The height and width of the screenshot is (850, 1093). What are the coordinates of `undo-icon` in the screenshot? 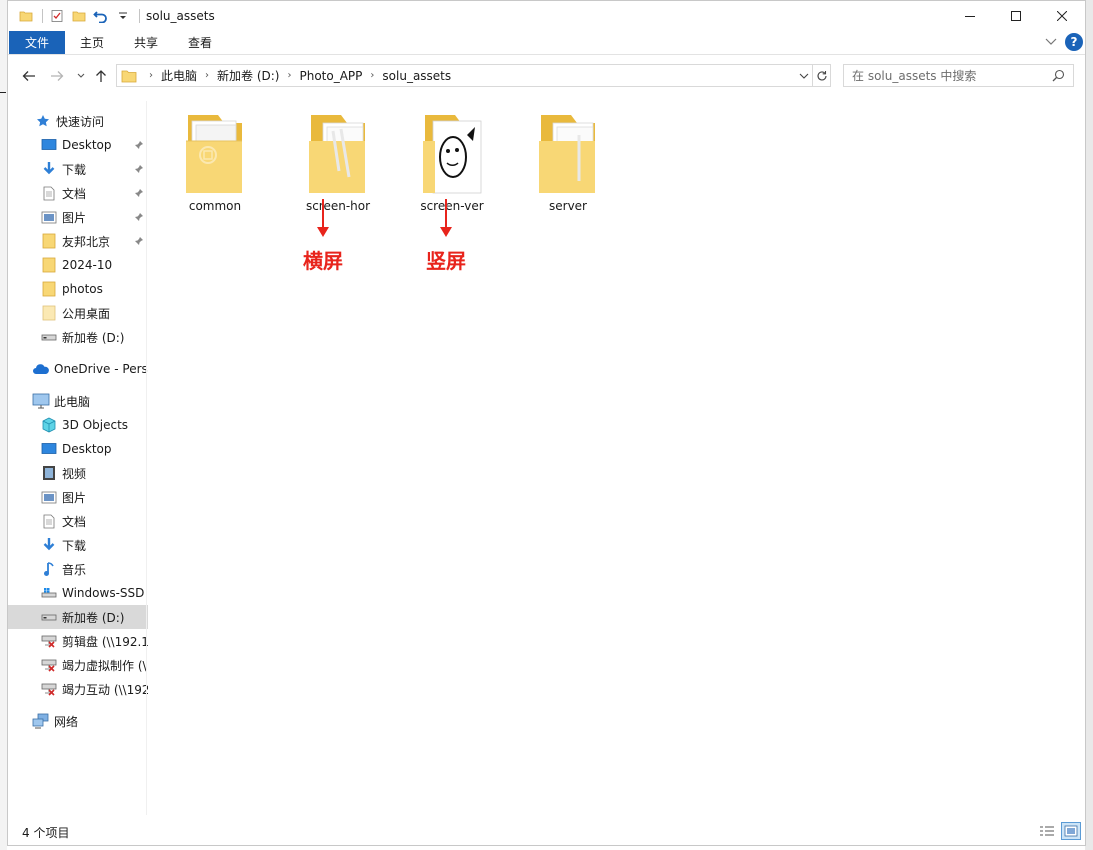 It's located at (101, 16).